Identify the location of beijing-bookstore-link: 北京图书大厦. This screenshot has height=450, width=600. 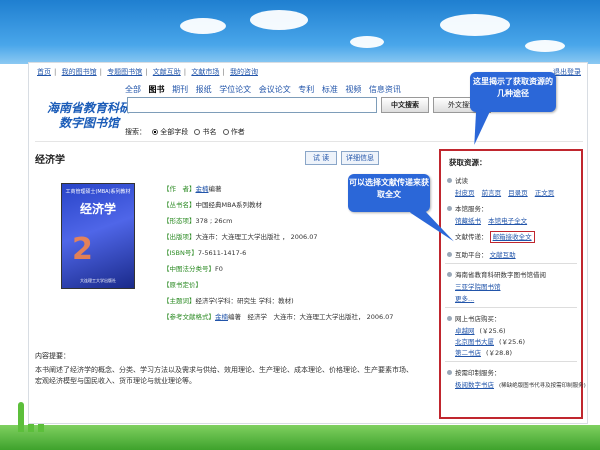
(474, 342).